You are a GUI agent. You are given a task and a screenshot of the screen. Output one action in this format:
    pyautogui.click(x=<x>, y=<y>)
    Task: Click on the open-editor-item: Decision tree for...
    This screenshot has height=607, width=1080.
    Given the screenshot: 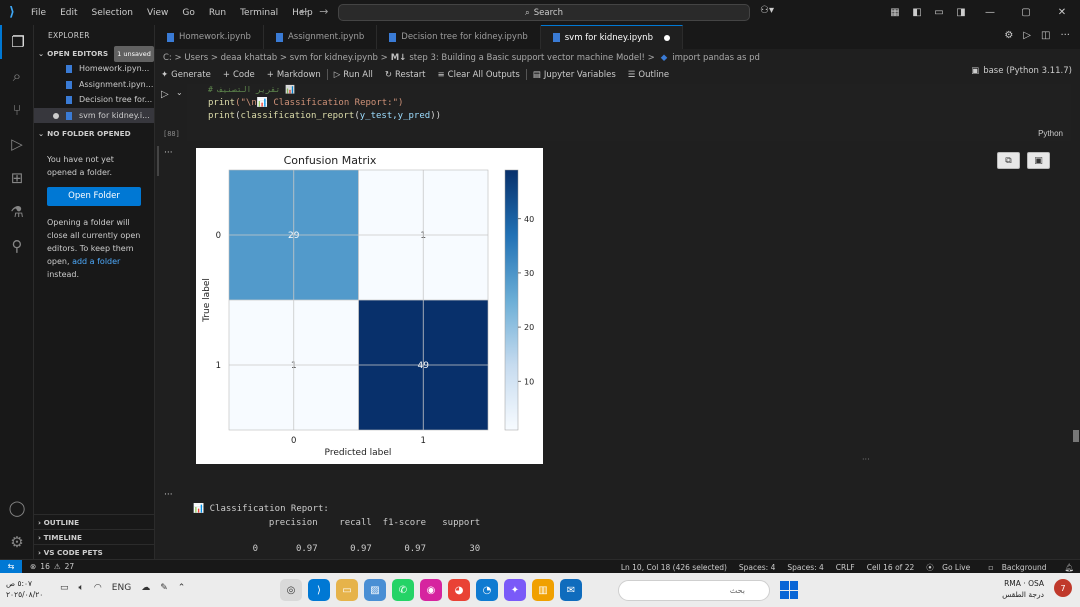 What is the action you would take?
    pyautogui.click(x=94, y=100)
    